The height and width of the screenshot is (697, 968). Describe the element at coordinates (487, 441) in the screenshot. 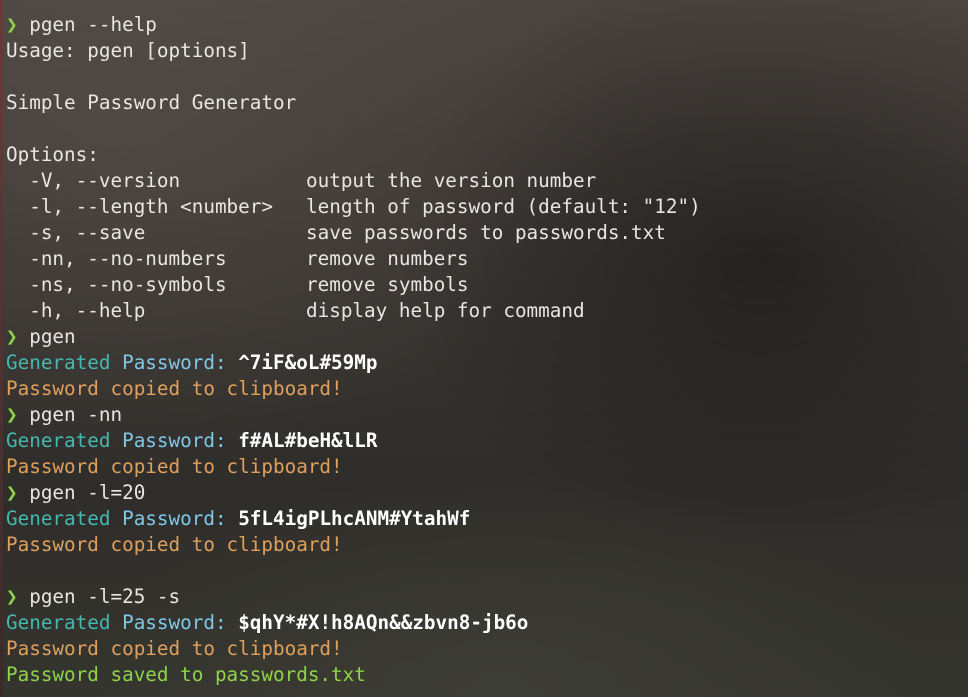

I see `generated-line: Generated Password: f#AL#beH&lLR` at that location.